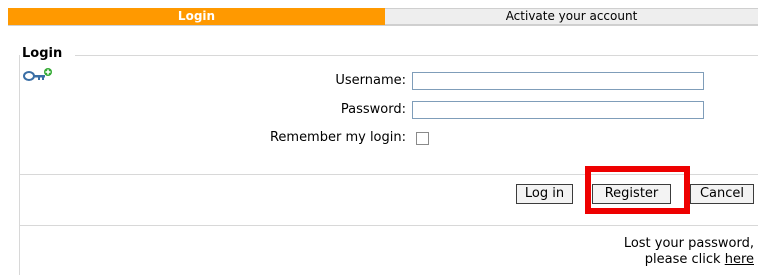 The width and height of the screenshot is (758, 275). Describe the element at coordinates (370, 80) in the screenshot. I see `username-label: Username:` at that location.